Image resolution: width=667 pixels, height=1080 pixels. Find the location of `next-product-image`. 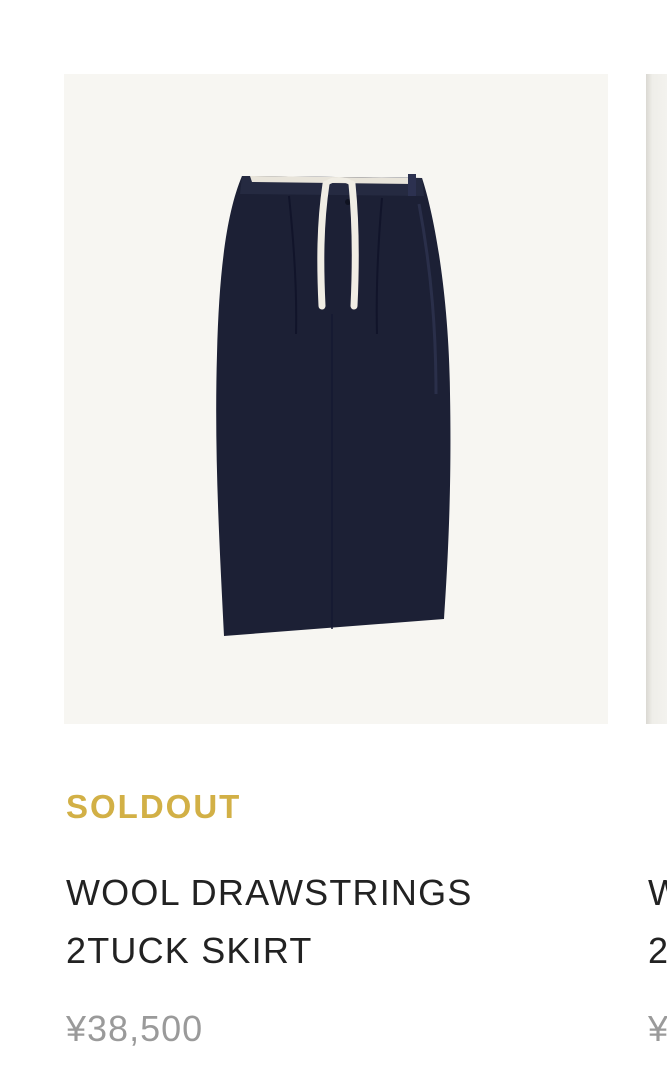

next-product-image is located at coordinates (656, 399).